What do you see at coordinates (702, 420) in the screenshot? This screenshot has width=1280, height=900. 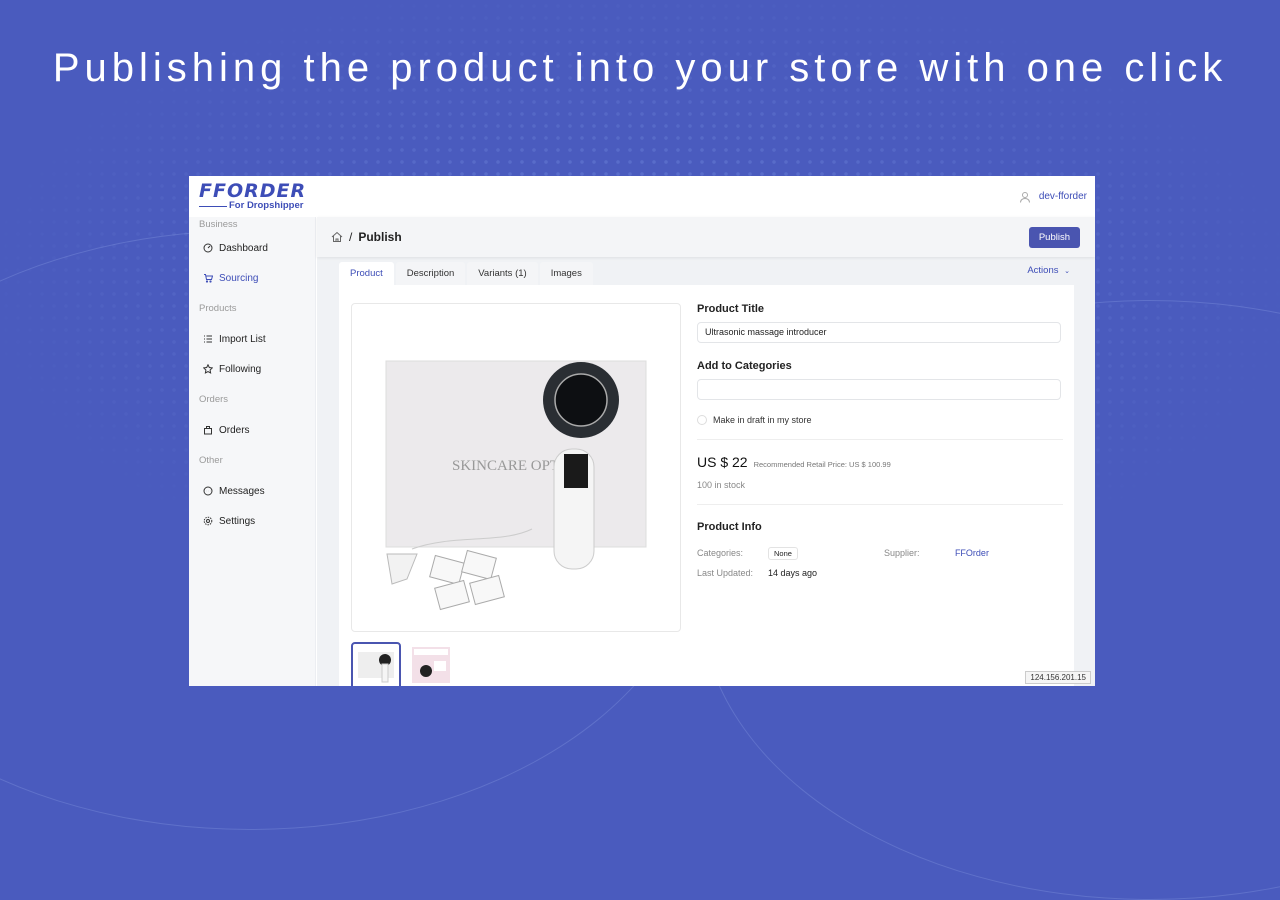 I see `radio-circle` at bounding box center [702, 420].